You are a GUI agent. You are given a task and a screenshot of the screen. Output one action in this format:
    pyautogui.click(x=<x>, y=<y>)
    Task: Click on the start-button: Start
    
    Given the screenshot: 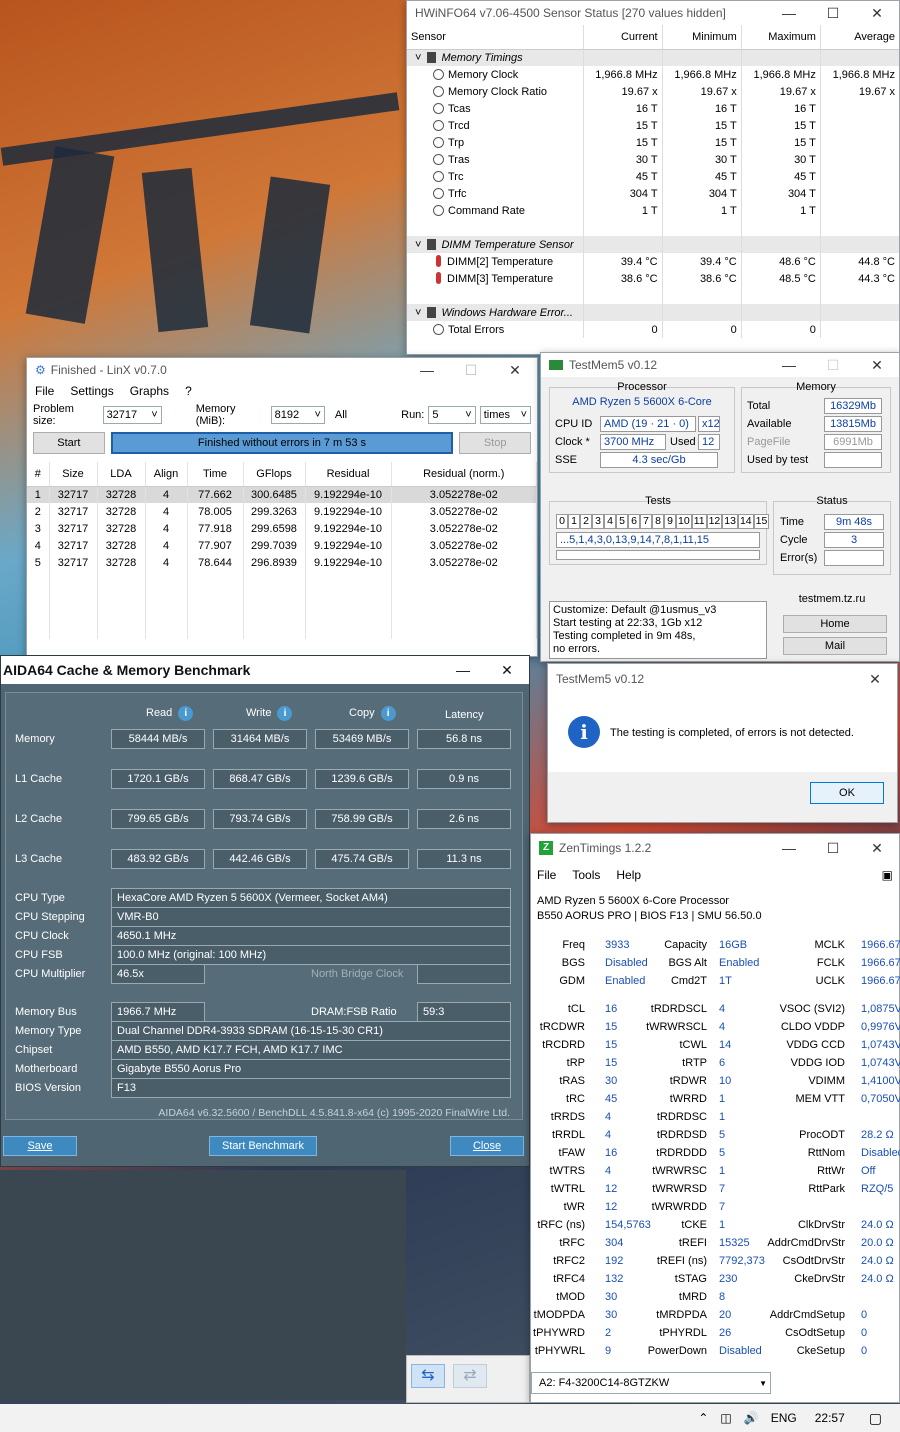 What is the action you would take?
    pyautogui.click(x=69, y=443)
    